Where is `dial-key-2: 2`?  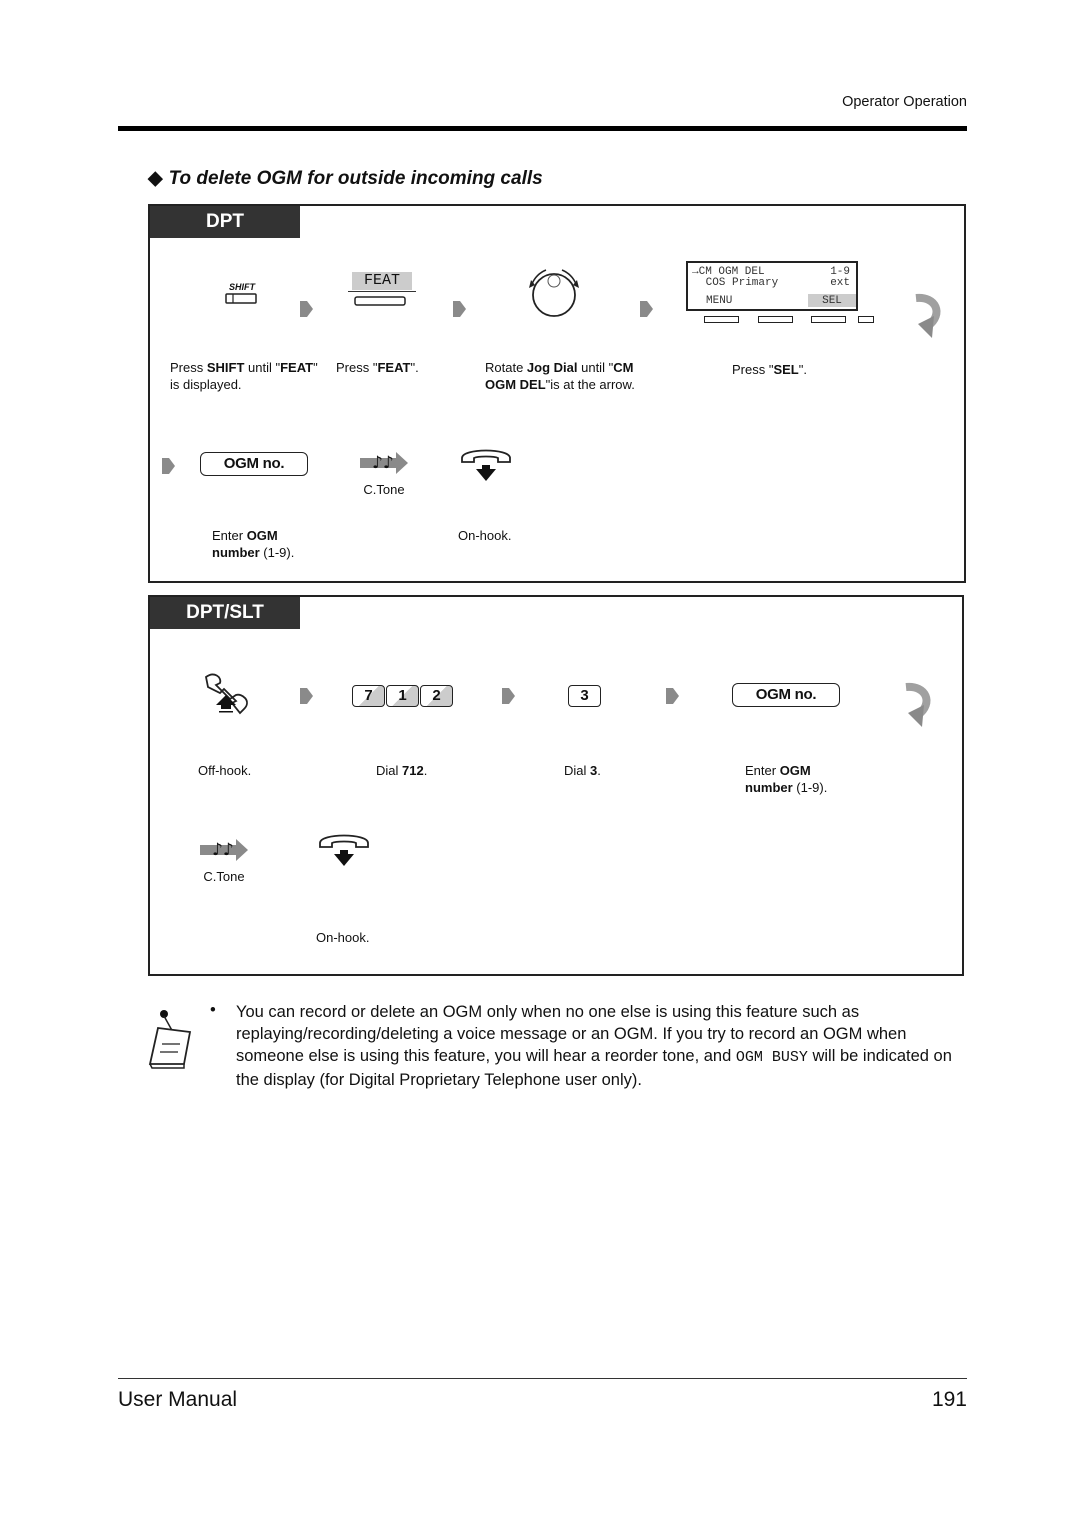 dial-key-2: 2 is located at coordinates (436, 696).